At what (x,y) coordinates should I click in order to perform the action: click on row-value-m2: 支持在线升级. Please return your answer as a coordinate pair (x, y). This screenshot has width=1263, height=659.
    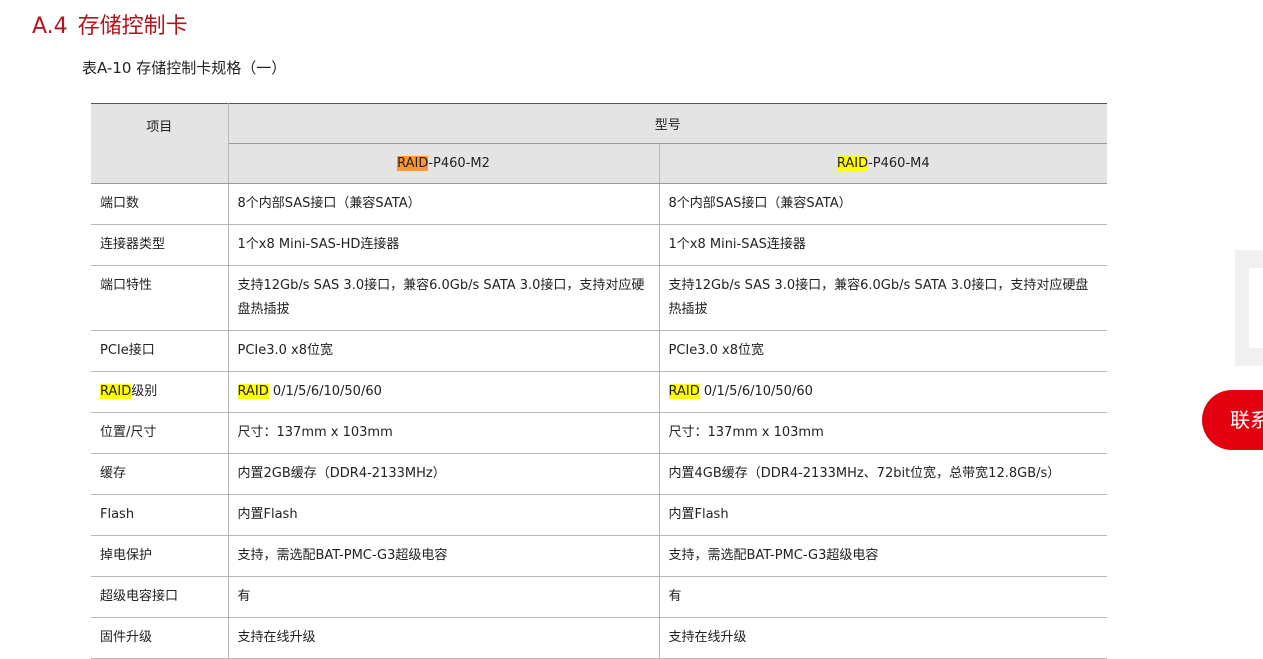
    Looking at the image, I should click on (444, 638).